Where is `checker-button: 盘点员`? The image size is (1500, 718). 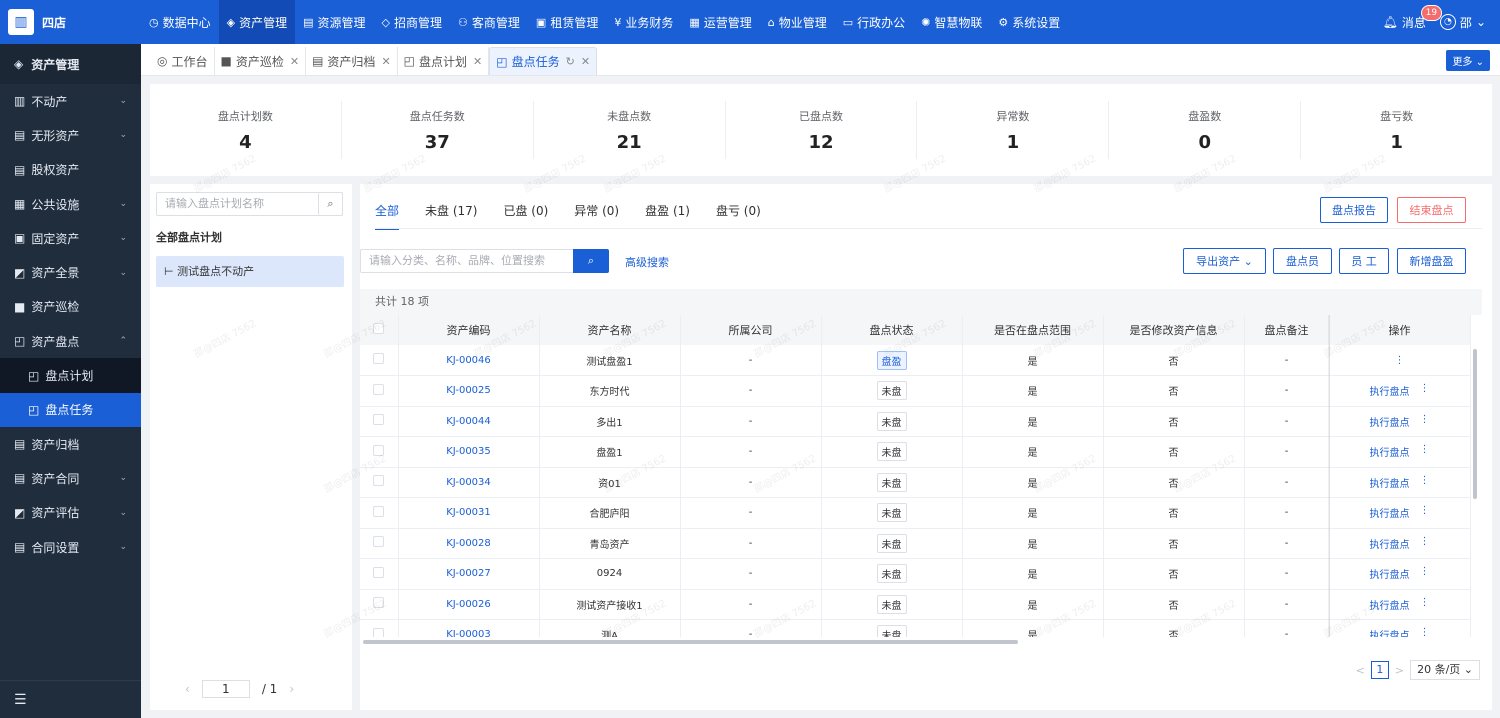 checker-button: 盘点员 is located at coordinates (1302, 261).